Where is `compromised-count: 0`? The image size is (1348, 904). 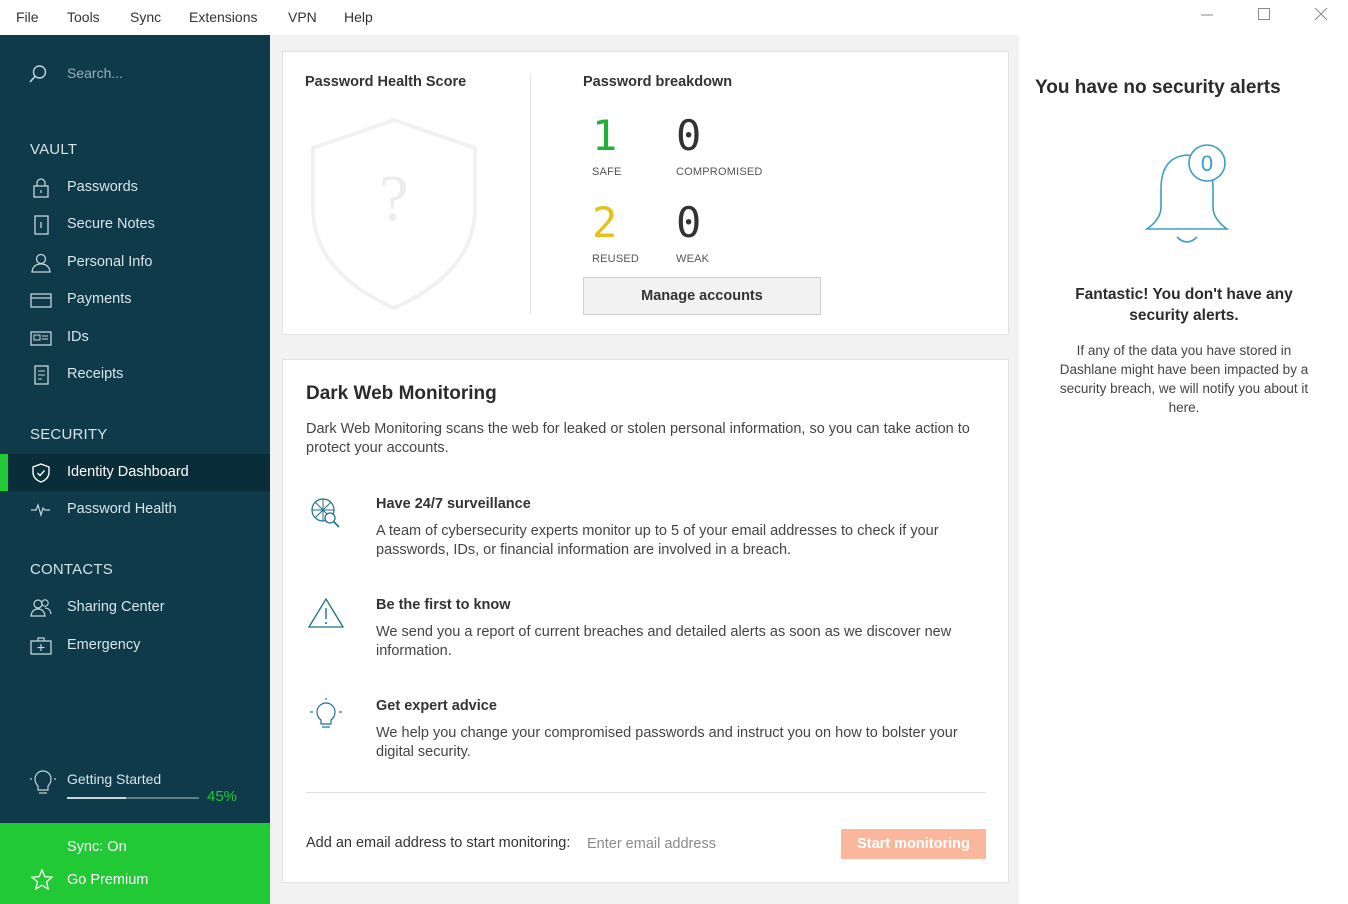
compromised-count: 0 is located at coordinates (689, 135).